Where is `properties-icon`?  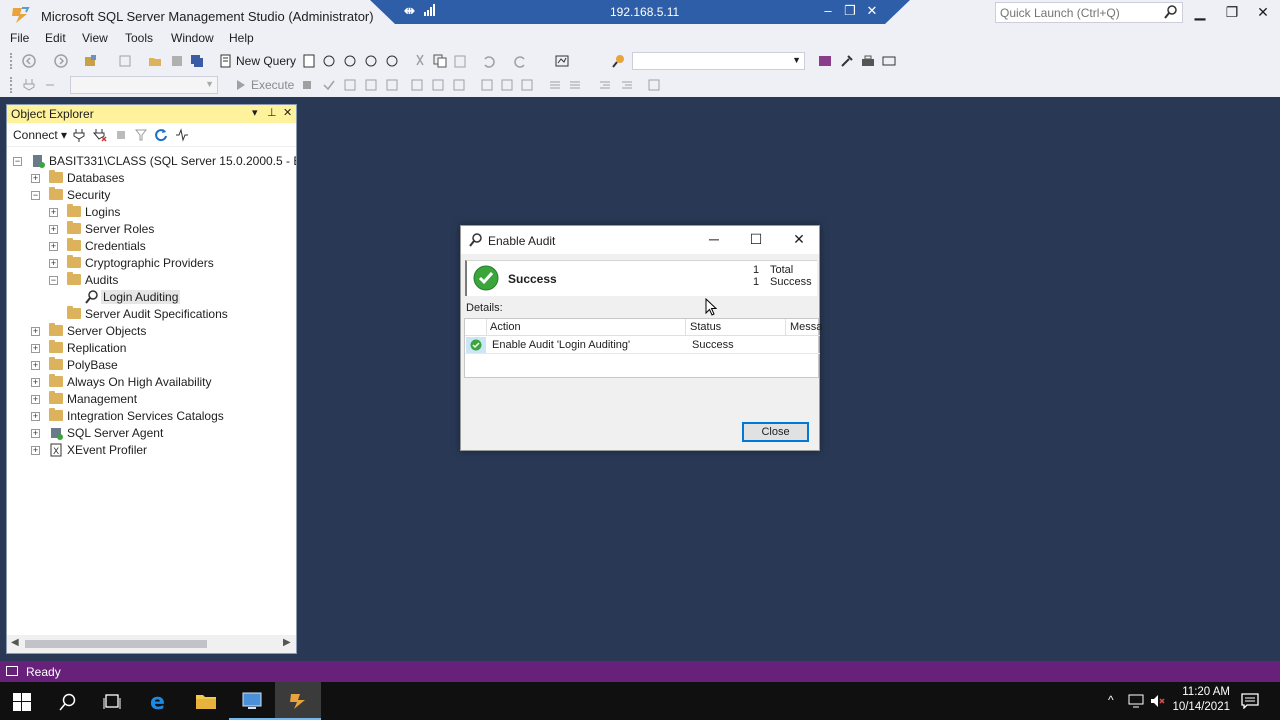
properties-icon is located at coordinates (847, 61).